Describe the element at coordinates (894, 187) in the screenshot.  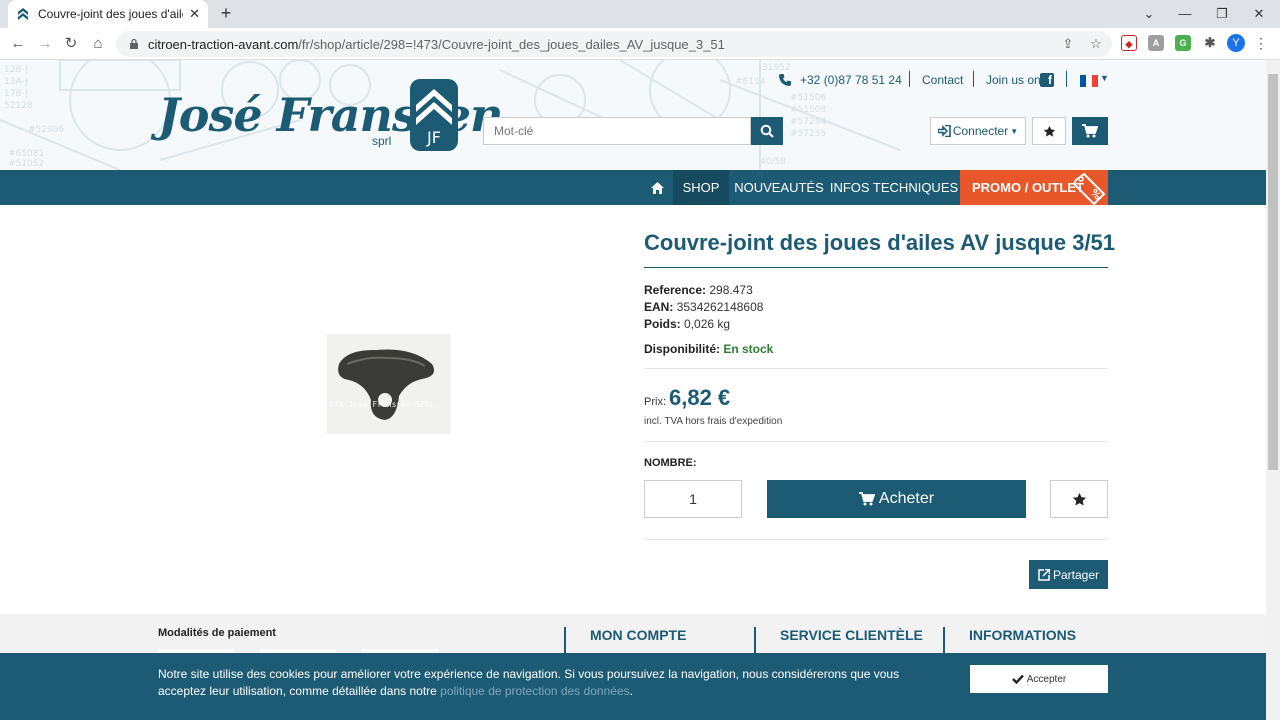
I see `nav-infos-techniques: INFOS TECHNIQUES` at that location.